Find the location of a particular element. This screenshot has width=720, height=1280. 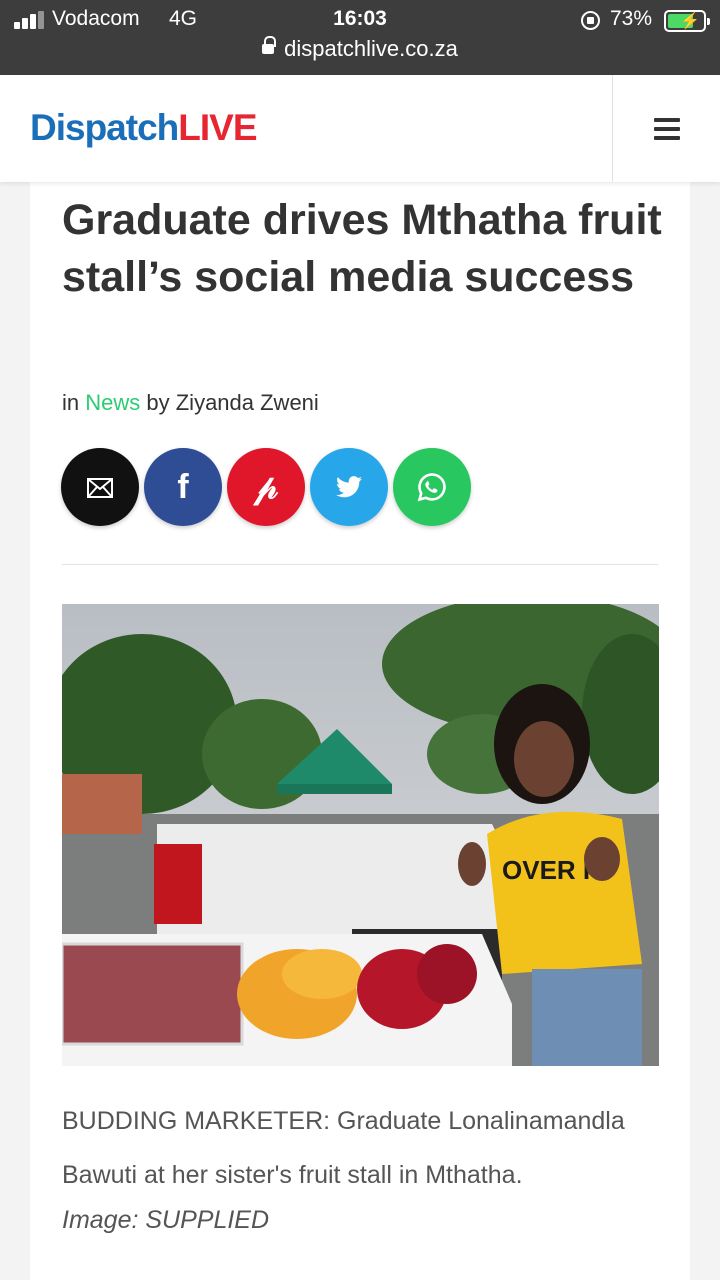

logo-live: LIVE is located at coordinates (217, 127).